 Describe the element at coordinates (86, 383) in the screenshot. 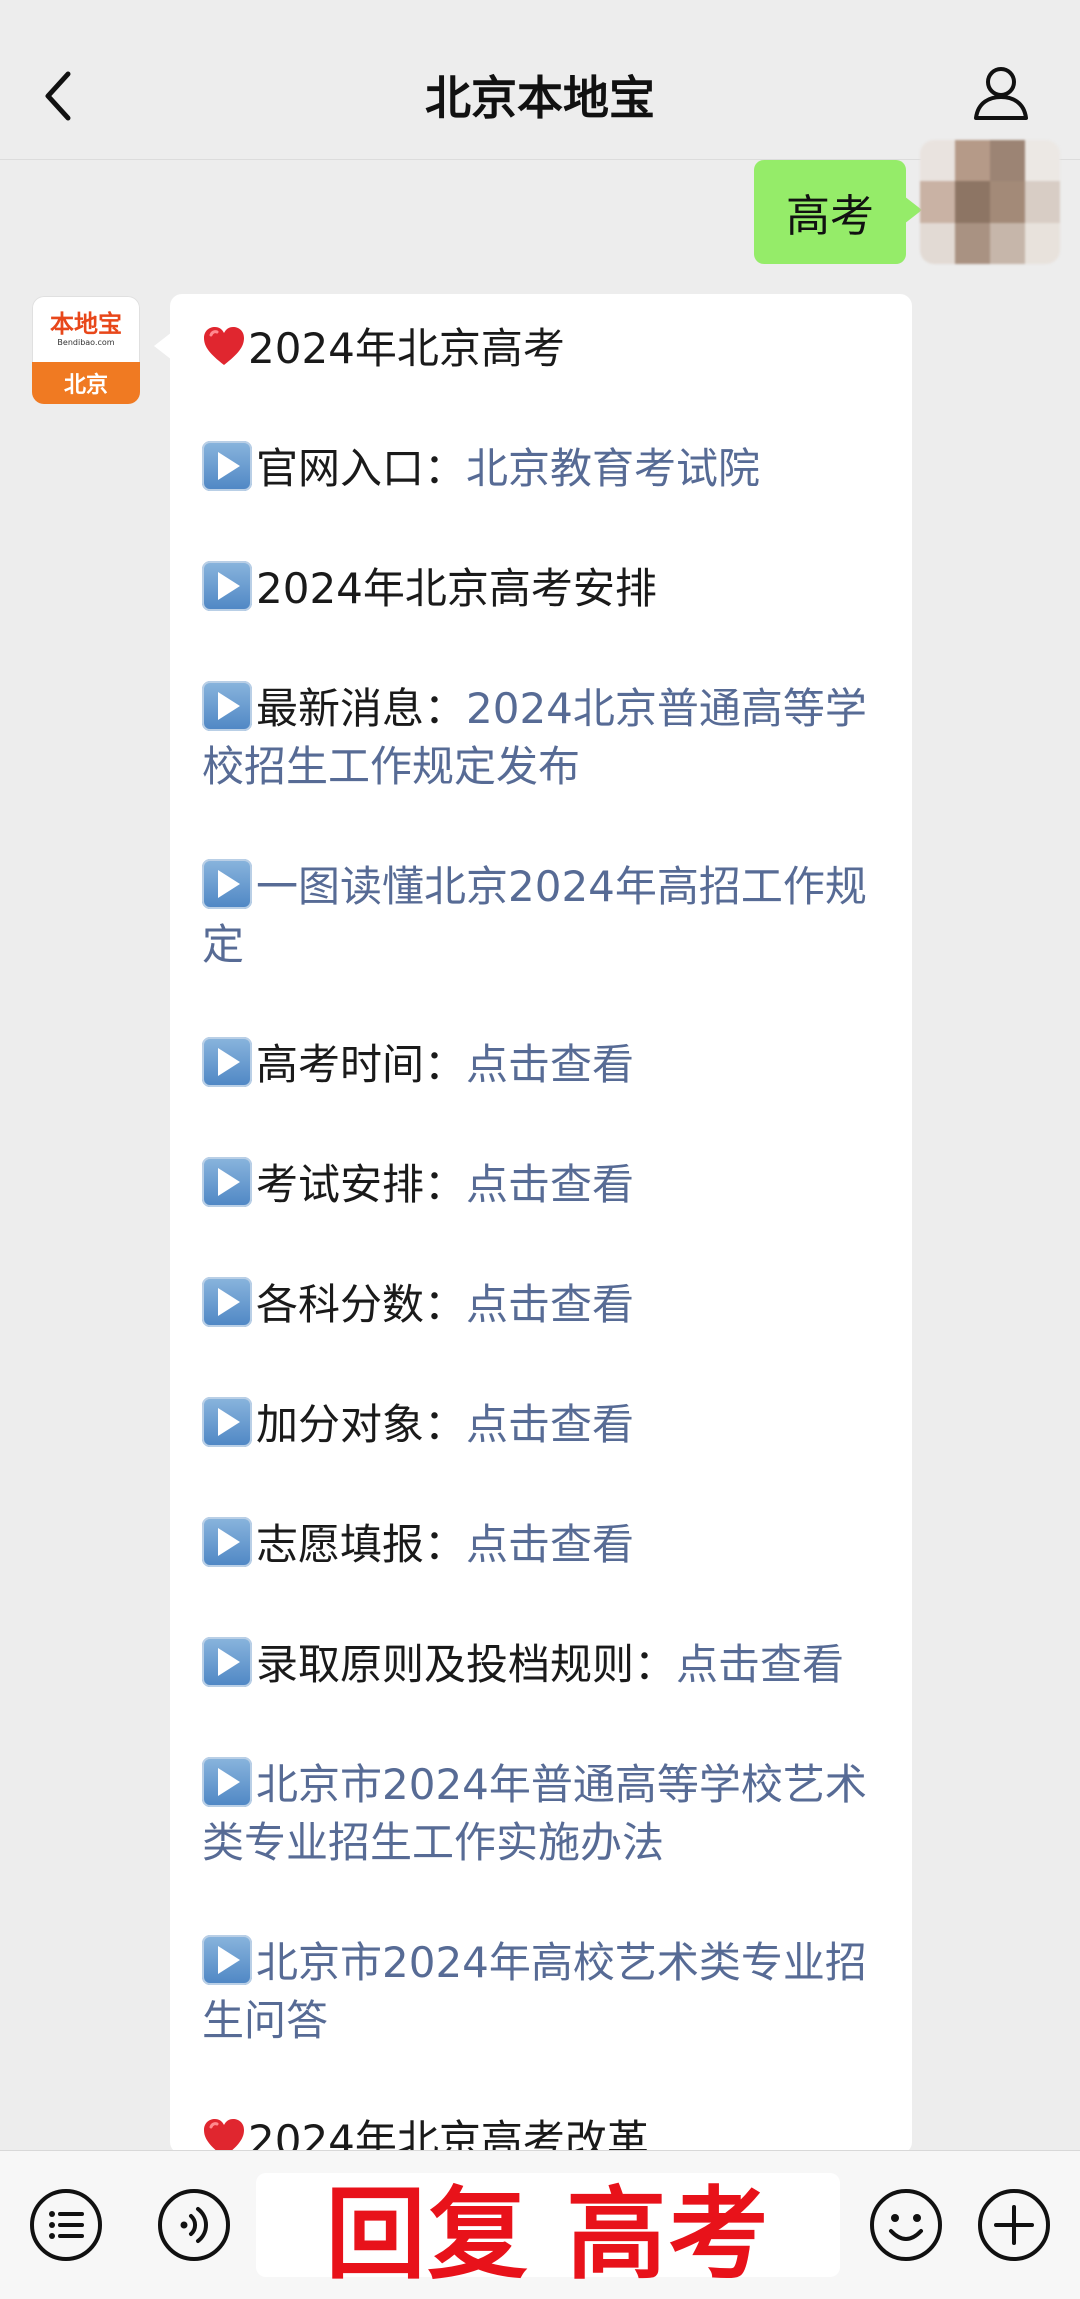

I see `bot-logo-city: 北京` at that location.